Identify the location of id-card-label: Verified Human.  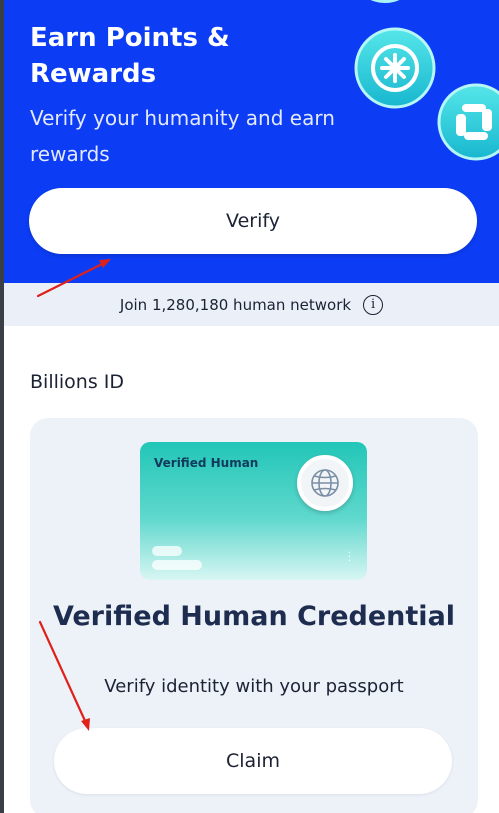
(206, 463).